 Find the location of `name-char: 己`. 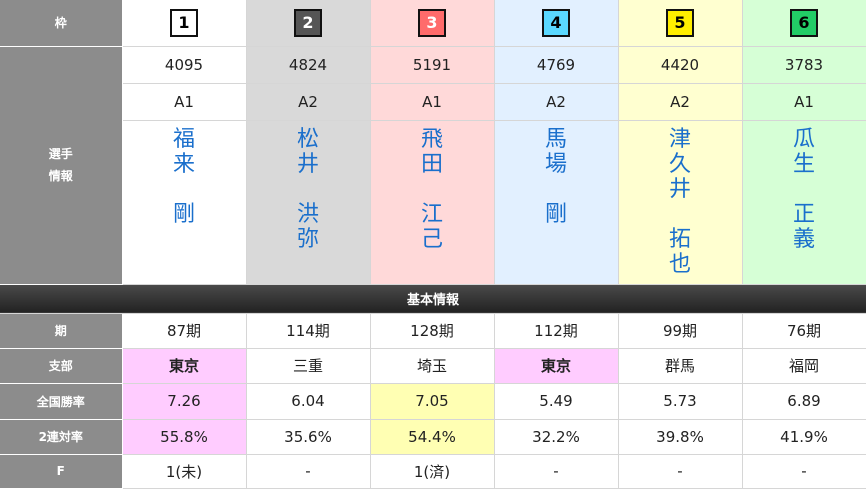

name-char: 己 is located at coordinates (431, 239).